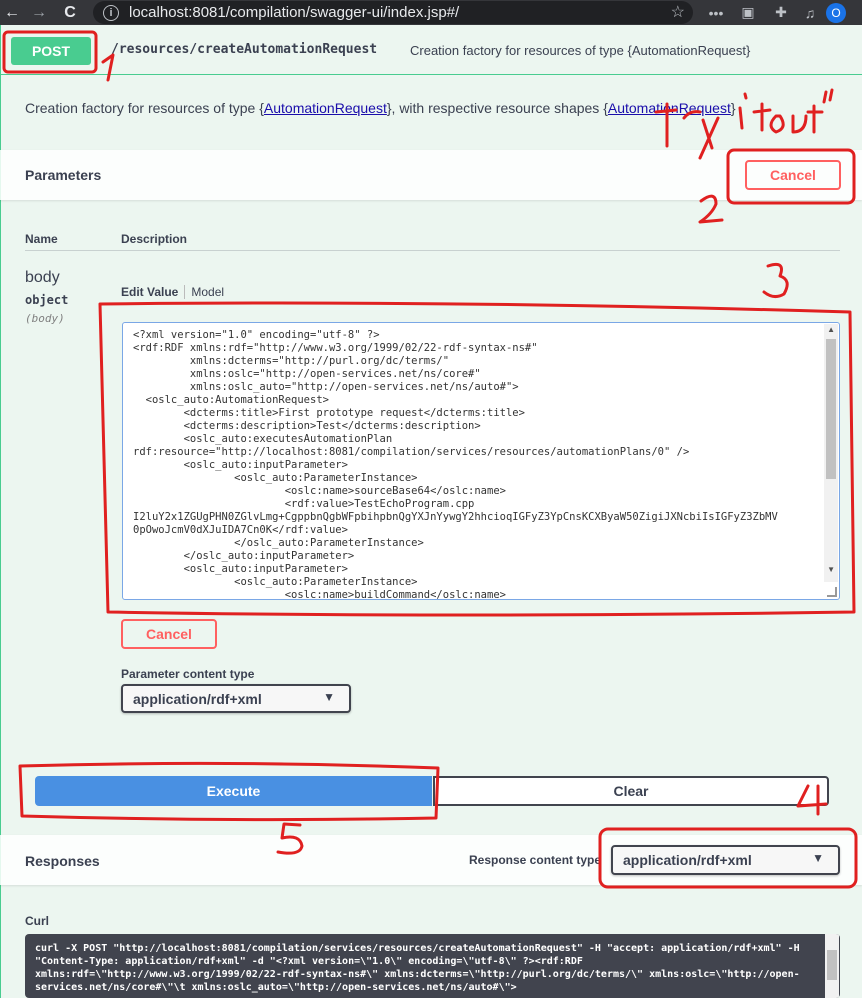 The height and width of the screenshot is (998, 862). I want to click on scroll-up-icon: ▲, so click(831, 329).